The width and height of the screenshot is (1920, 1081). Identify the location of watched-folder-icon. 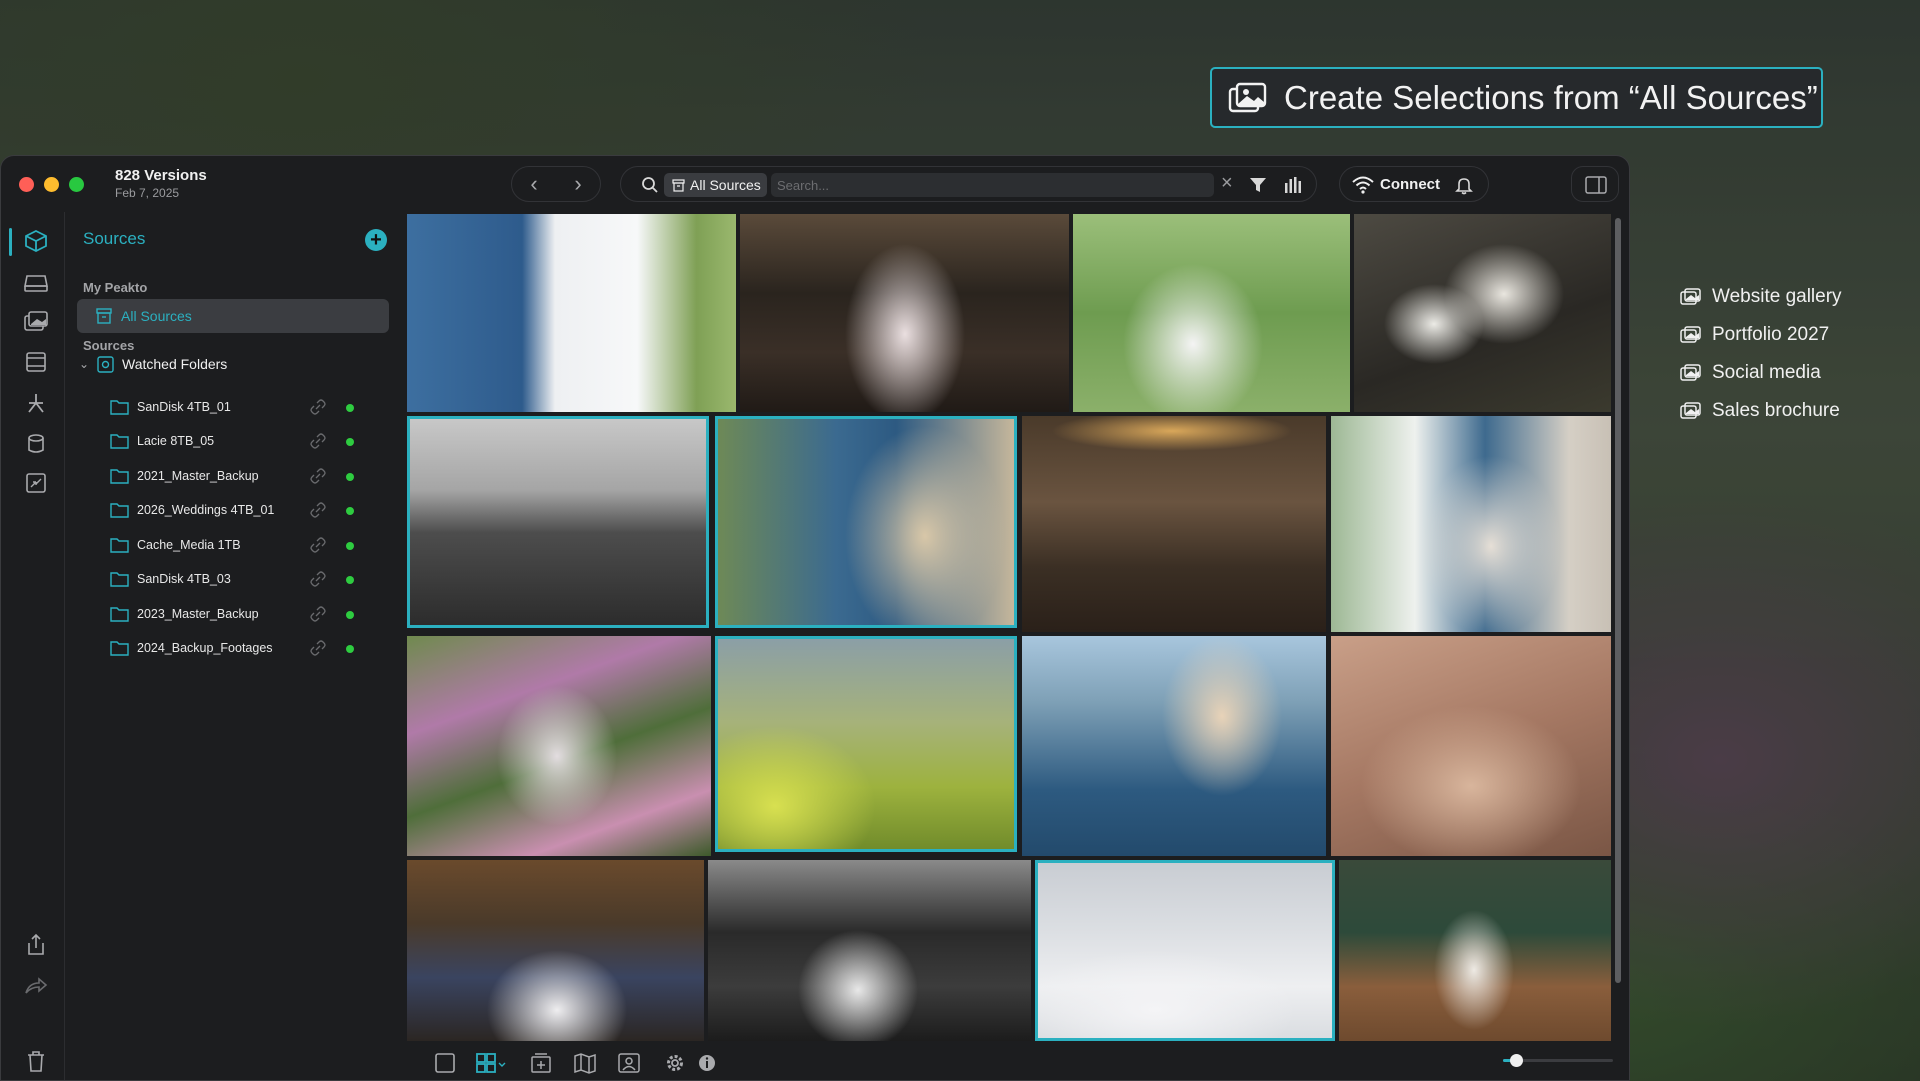
(105, 364).